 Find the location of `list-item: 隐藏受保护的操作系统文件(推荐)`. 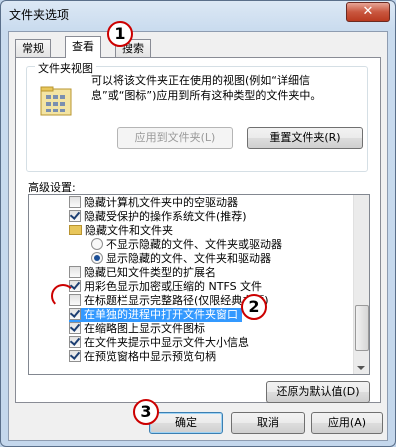

list-item: 隐藏受保护的操作系统文件(推荐) is located at coordinates (158, 217).